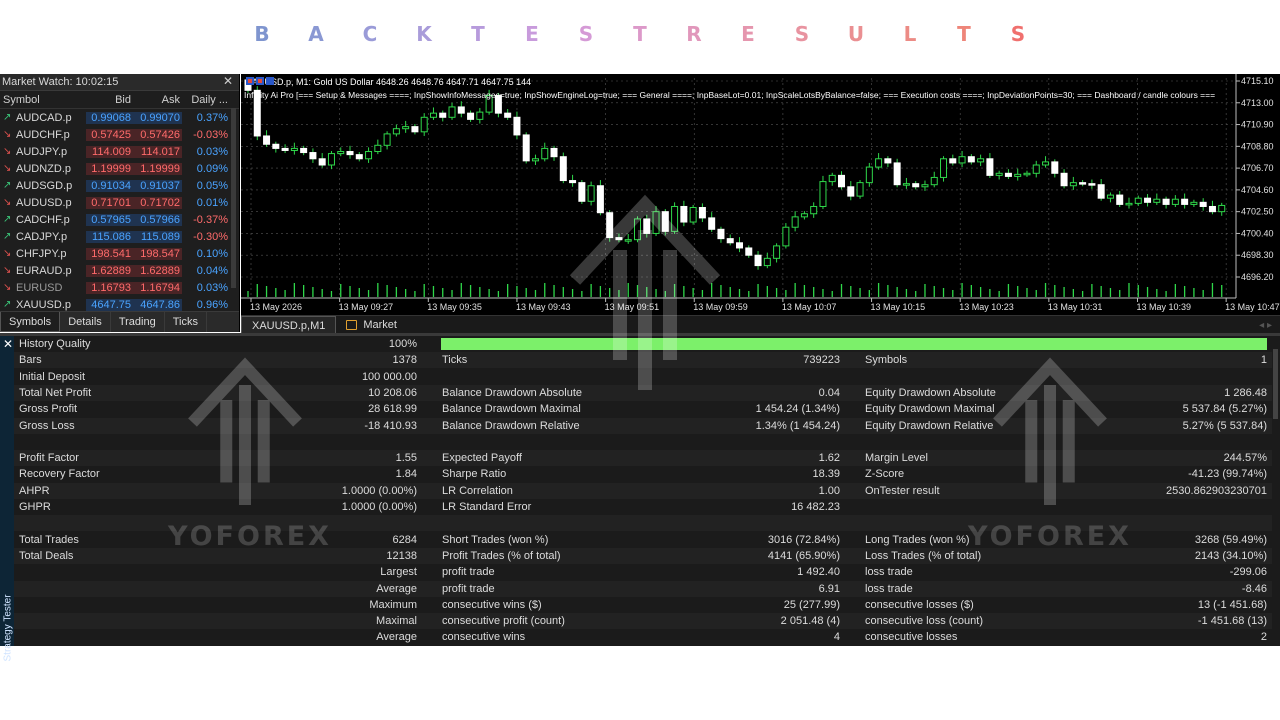  What do you see at coordinates (1164, 307) in the screenshot?
I see `time-label: 13 May 10:39` at bounding box center [1164, 307].